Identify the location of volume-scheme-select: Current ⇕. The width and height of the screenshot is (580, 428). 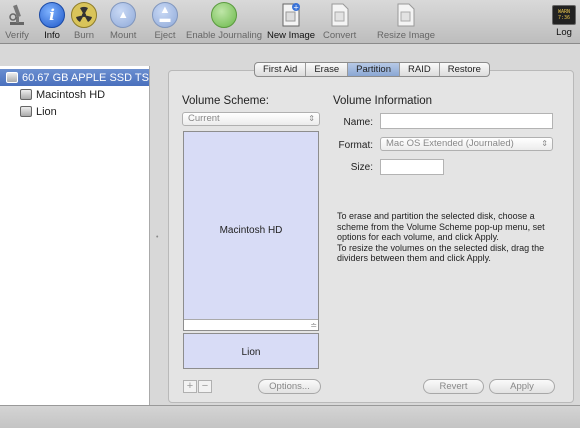
(251, 119).